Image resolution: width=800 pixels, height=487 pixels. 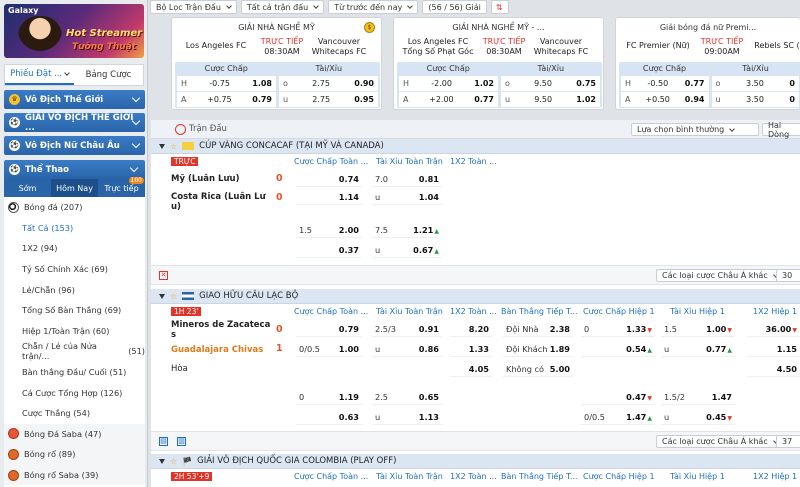 What do you see at coordinates (499, 7) in the screenshot?
I see `sort-icon: ⇅` at bounding box center [499, 7].